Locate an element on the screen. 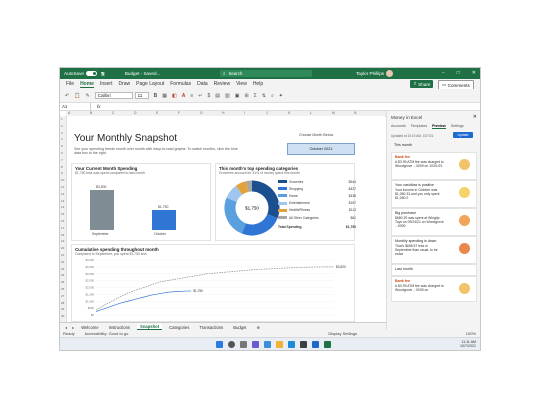 Image resolution: width=540 pixels, height=420 pixels. section-last-month: Last month is located at coordinates (434, 270).